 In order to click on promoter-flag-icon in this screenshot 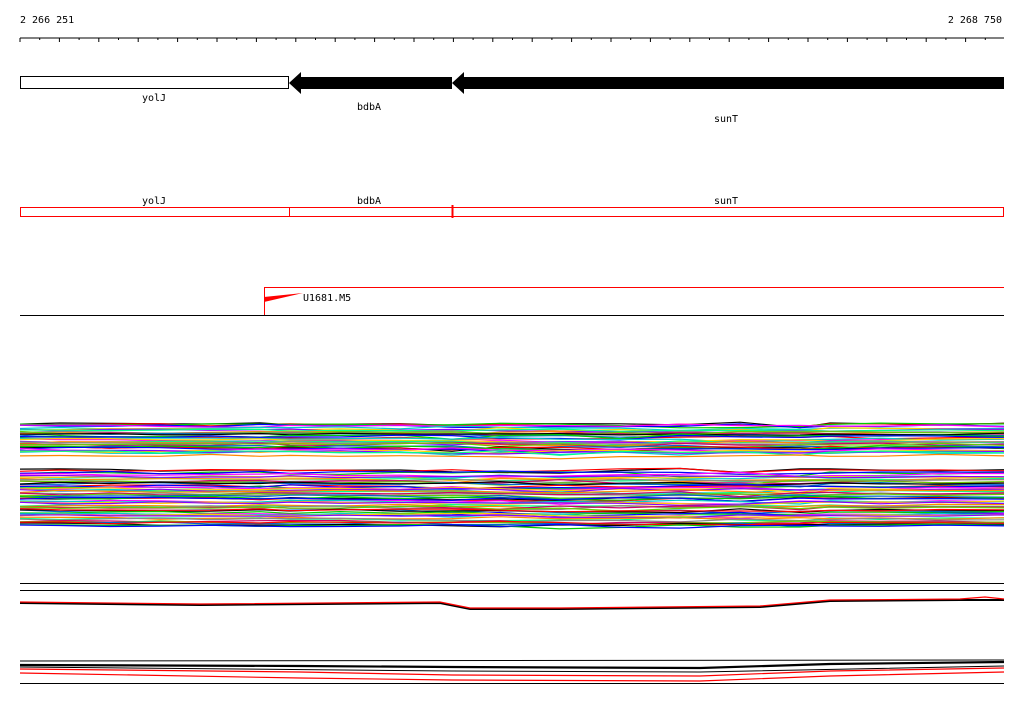, I will do `click(283, 297)`.